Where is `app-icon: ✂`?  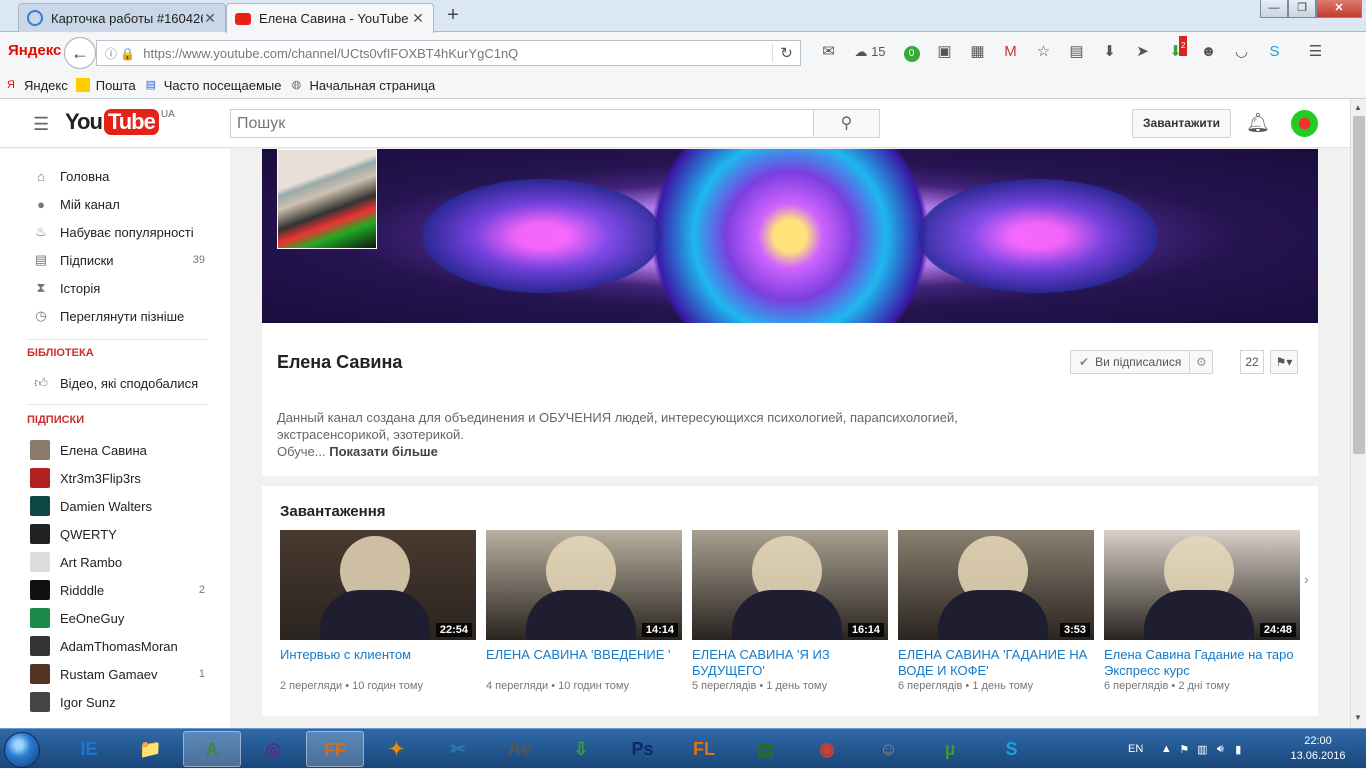
app-icon: ✂ is located at coordinates (458, 749).